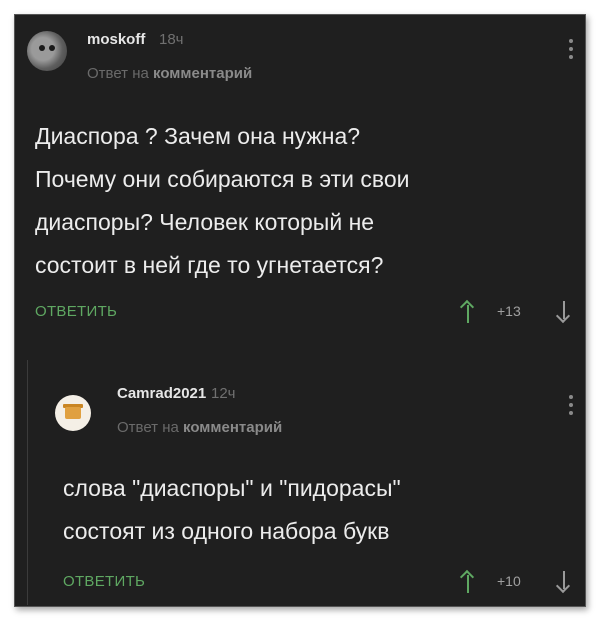 The height and width of the screenshot is (620, 600). Describe the element at coordinates (171, 39) in the screenshot. I see `comment-time: 18ч` at that location.